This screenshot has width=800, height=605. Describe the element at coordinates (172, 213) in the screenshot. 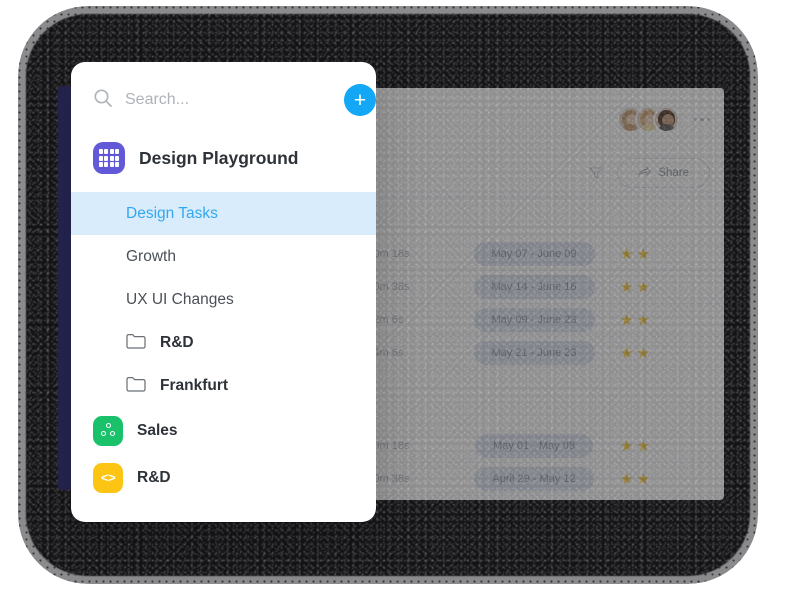

I see `sidebar-item-label: Design Tasks` at that location.